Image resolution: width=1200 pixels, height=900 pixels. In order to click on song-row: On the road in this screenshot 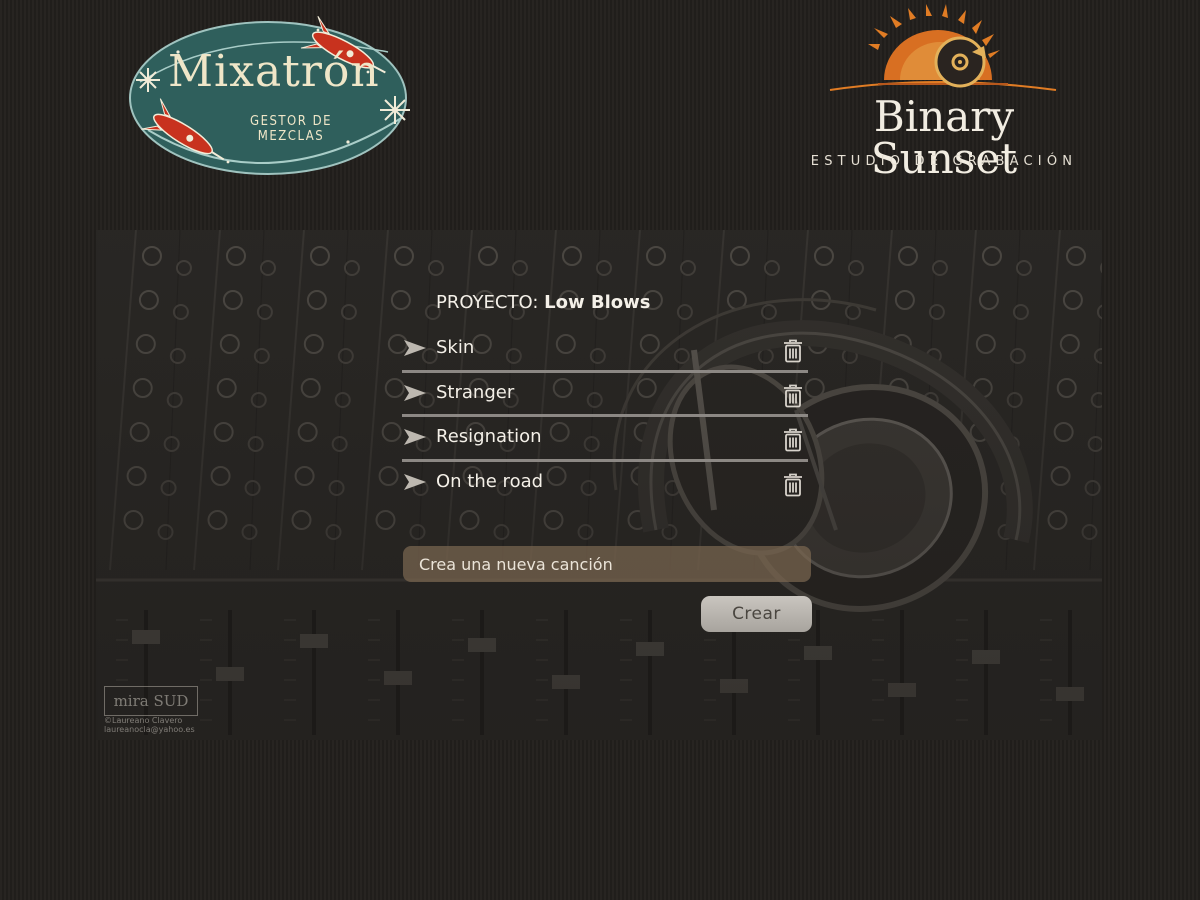, I will do `click(605, 484)`.